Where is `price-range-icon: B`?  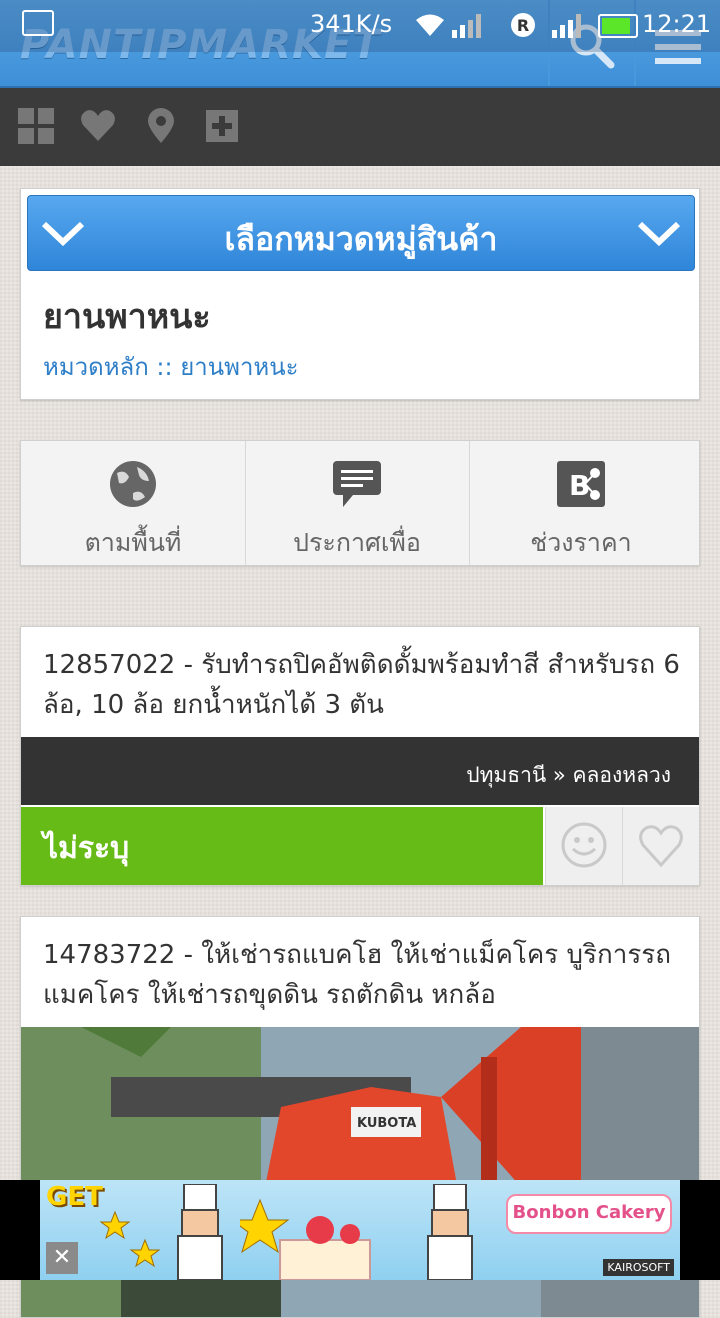
price-range-icon: B is located at coordinates (581, 484).